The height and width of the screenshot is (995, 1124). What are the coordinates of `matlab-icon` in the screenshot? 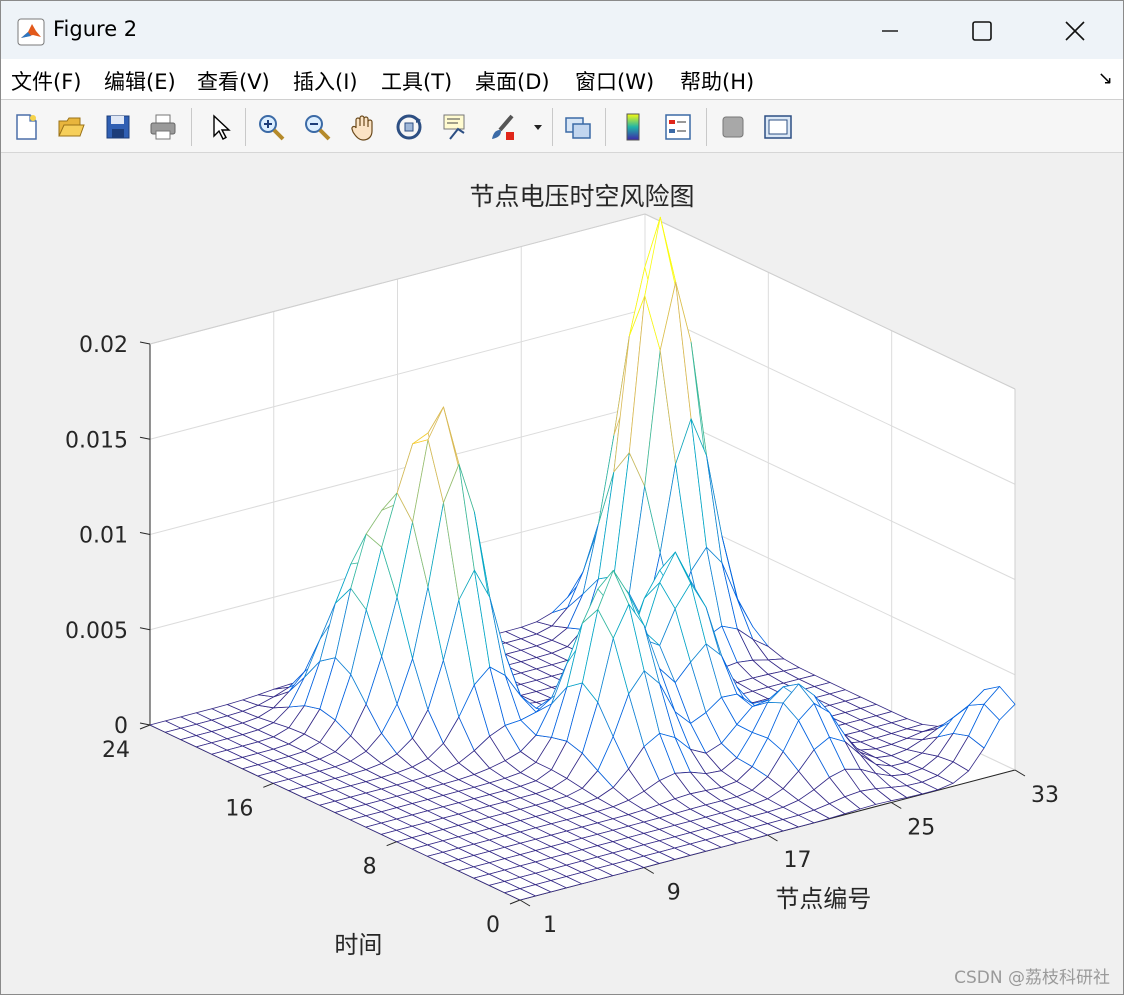 It's located at (31, 32).